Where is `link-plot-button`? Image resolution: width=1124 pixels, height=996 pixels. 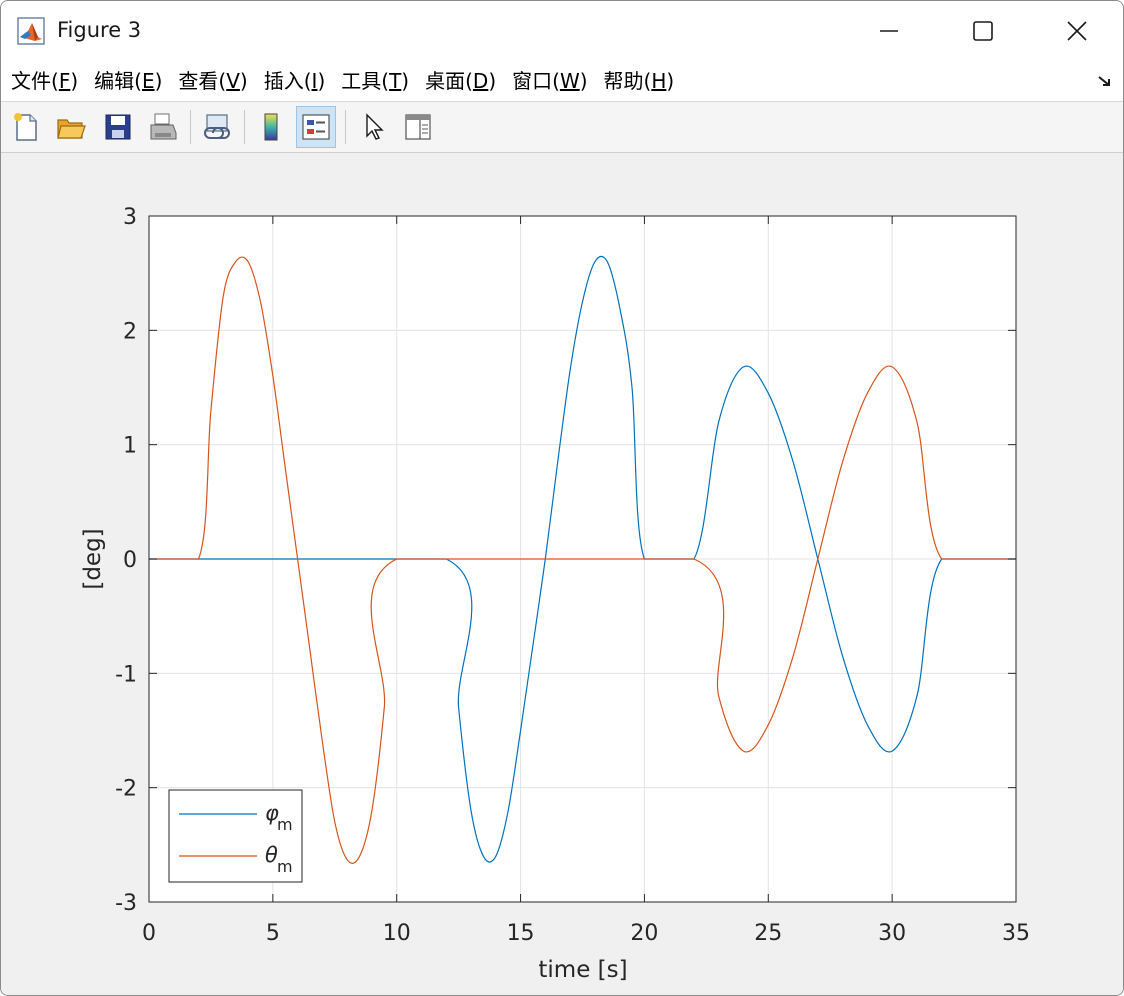 link-plot-button is located at coordinates (217, 127).